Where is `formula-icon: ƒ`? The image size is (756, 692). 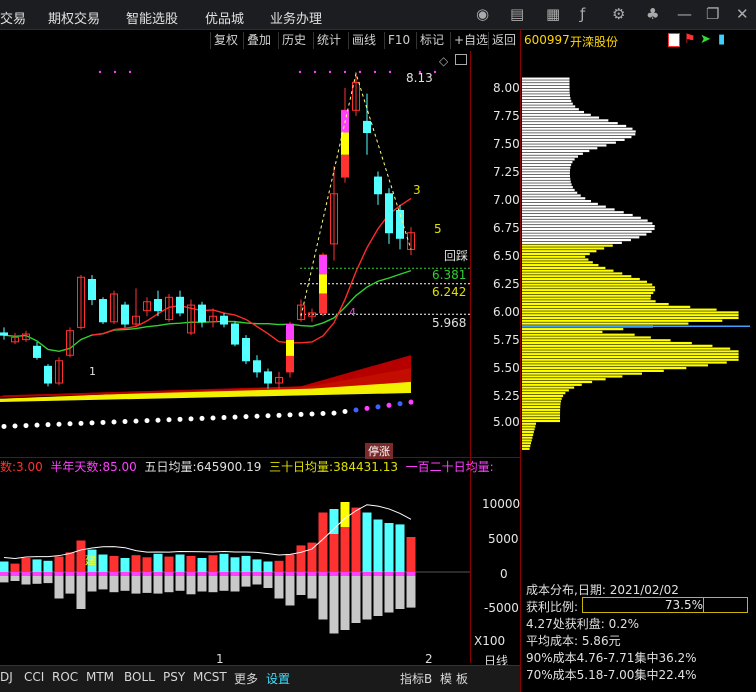 formula-icon: ƒ is located at coordinates (582, 14).